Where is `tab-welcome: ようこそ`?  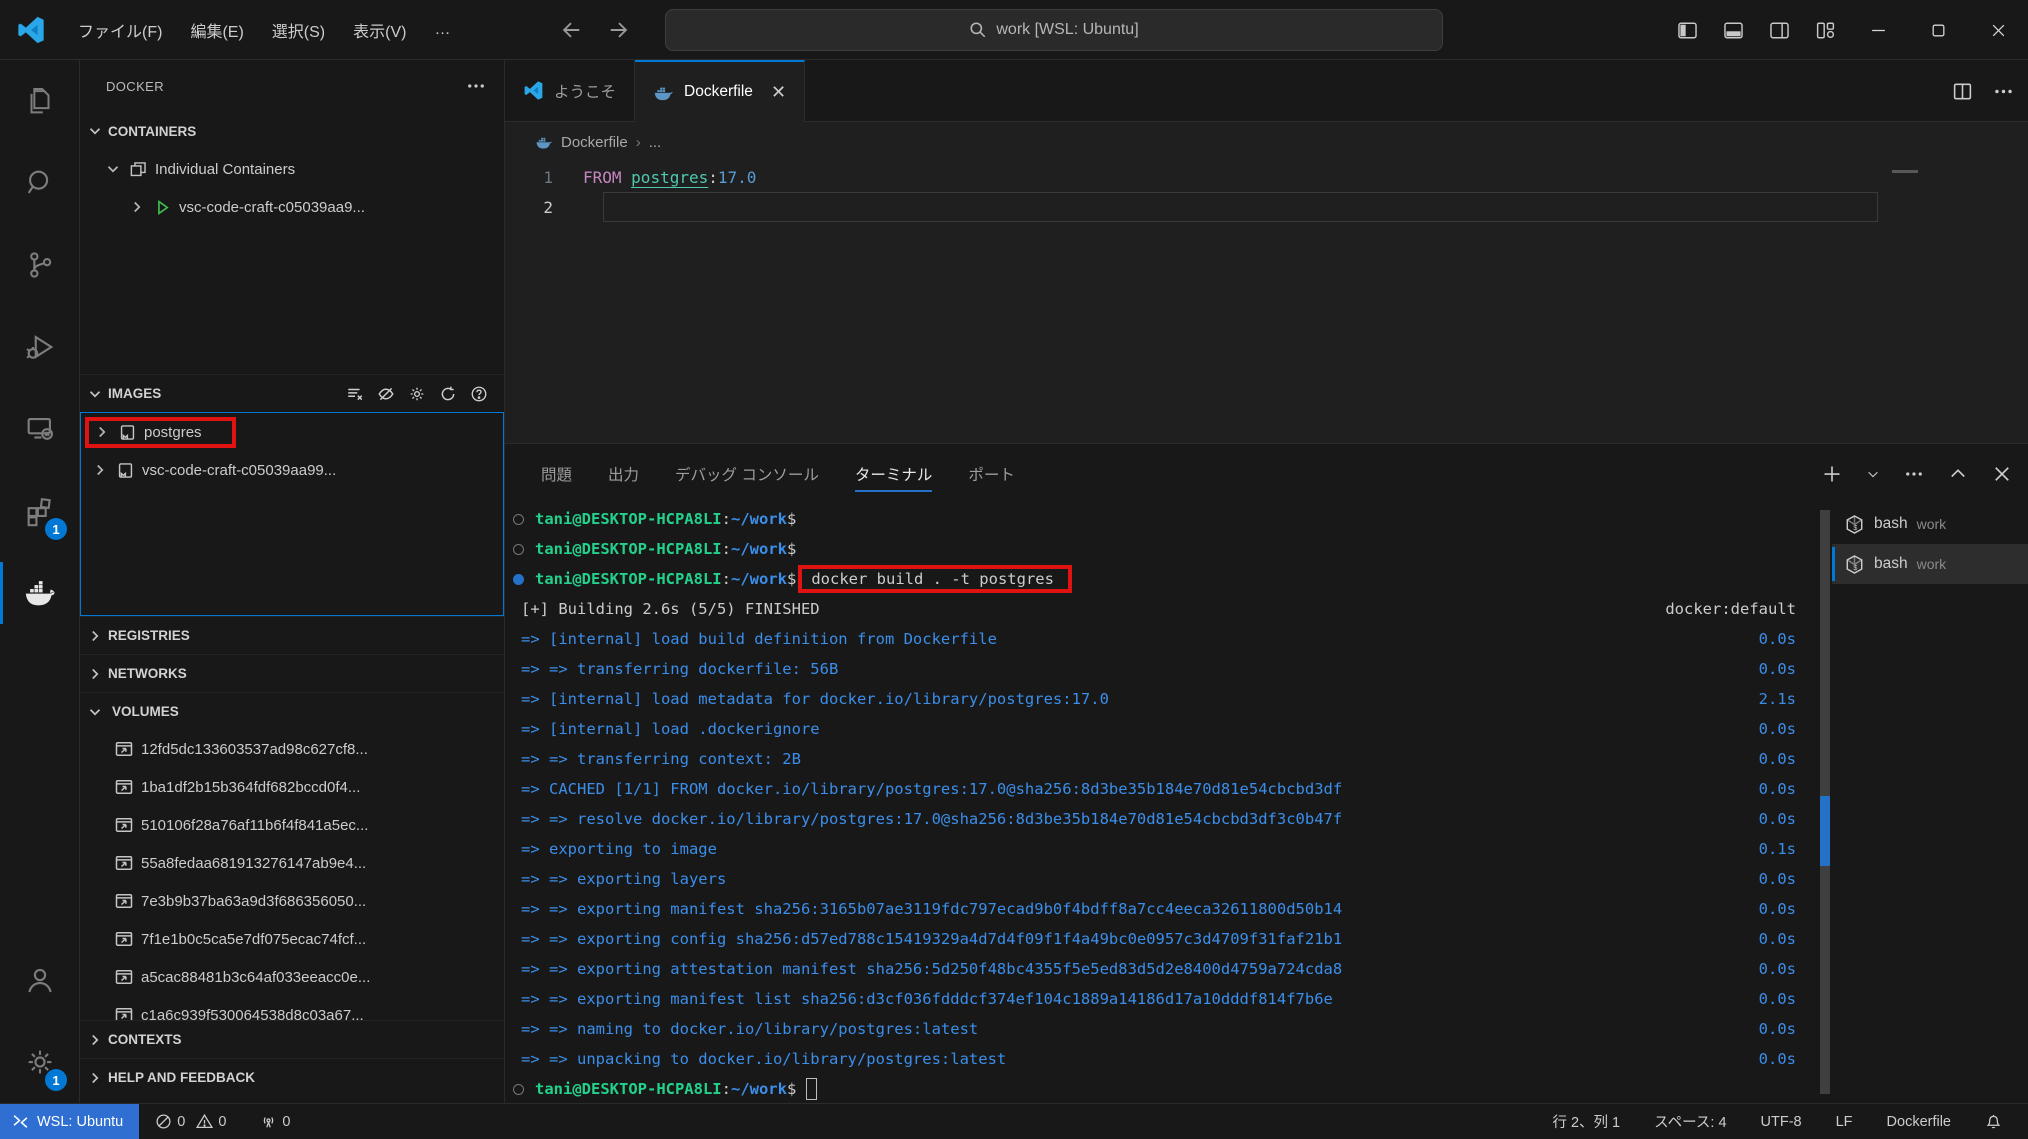
tab-welcome: ようこそ is located at coordinates (570, 90).